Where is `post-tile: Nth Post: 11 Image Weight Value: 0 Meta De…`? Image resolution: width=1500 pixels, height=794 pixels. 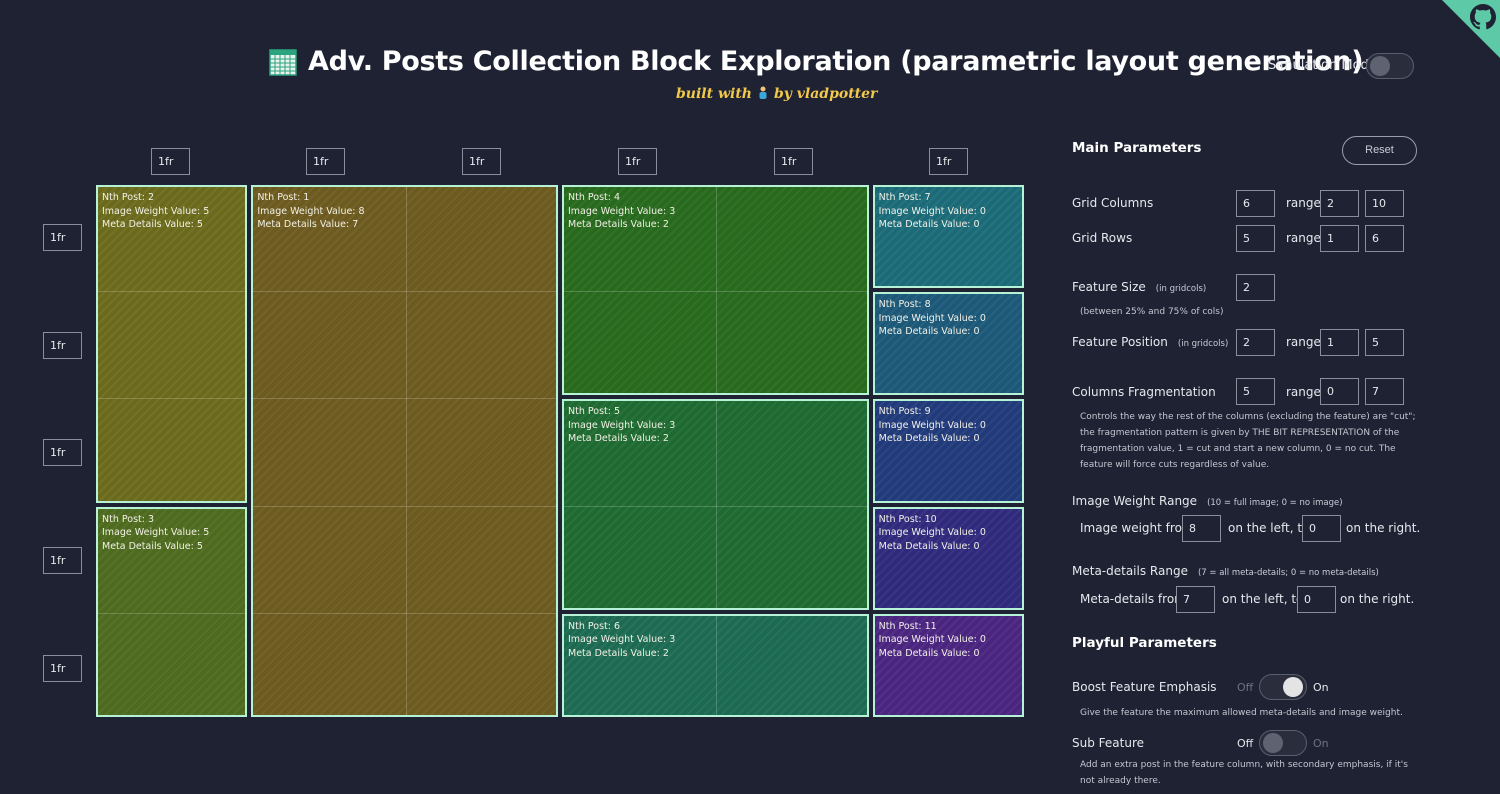 post-tile: Nth Post: 11 Image Weight Value: 0 Meta De… is located at coordinates (948, 665).